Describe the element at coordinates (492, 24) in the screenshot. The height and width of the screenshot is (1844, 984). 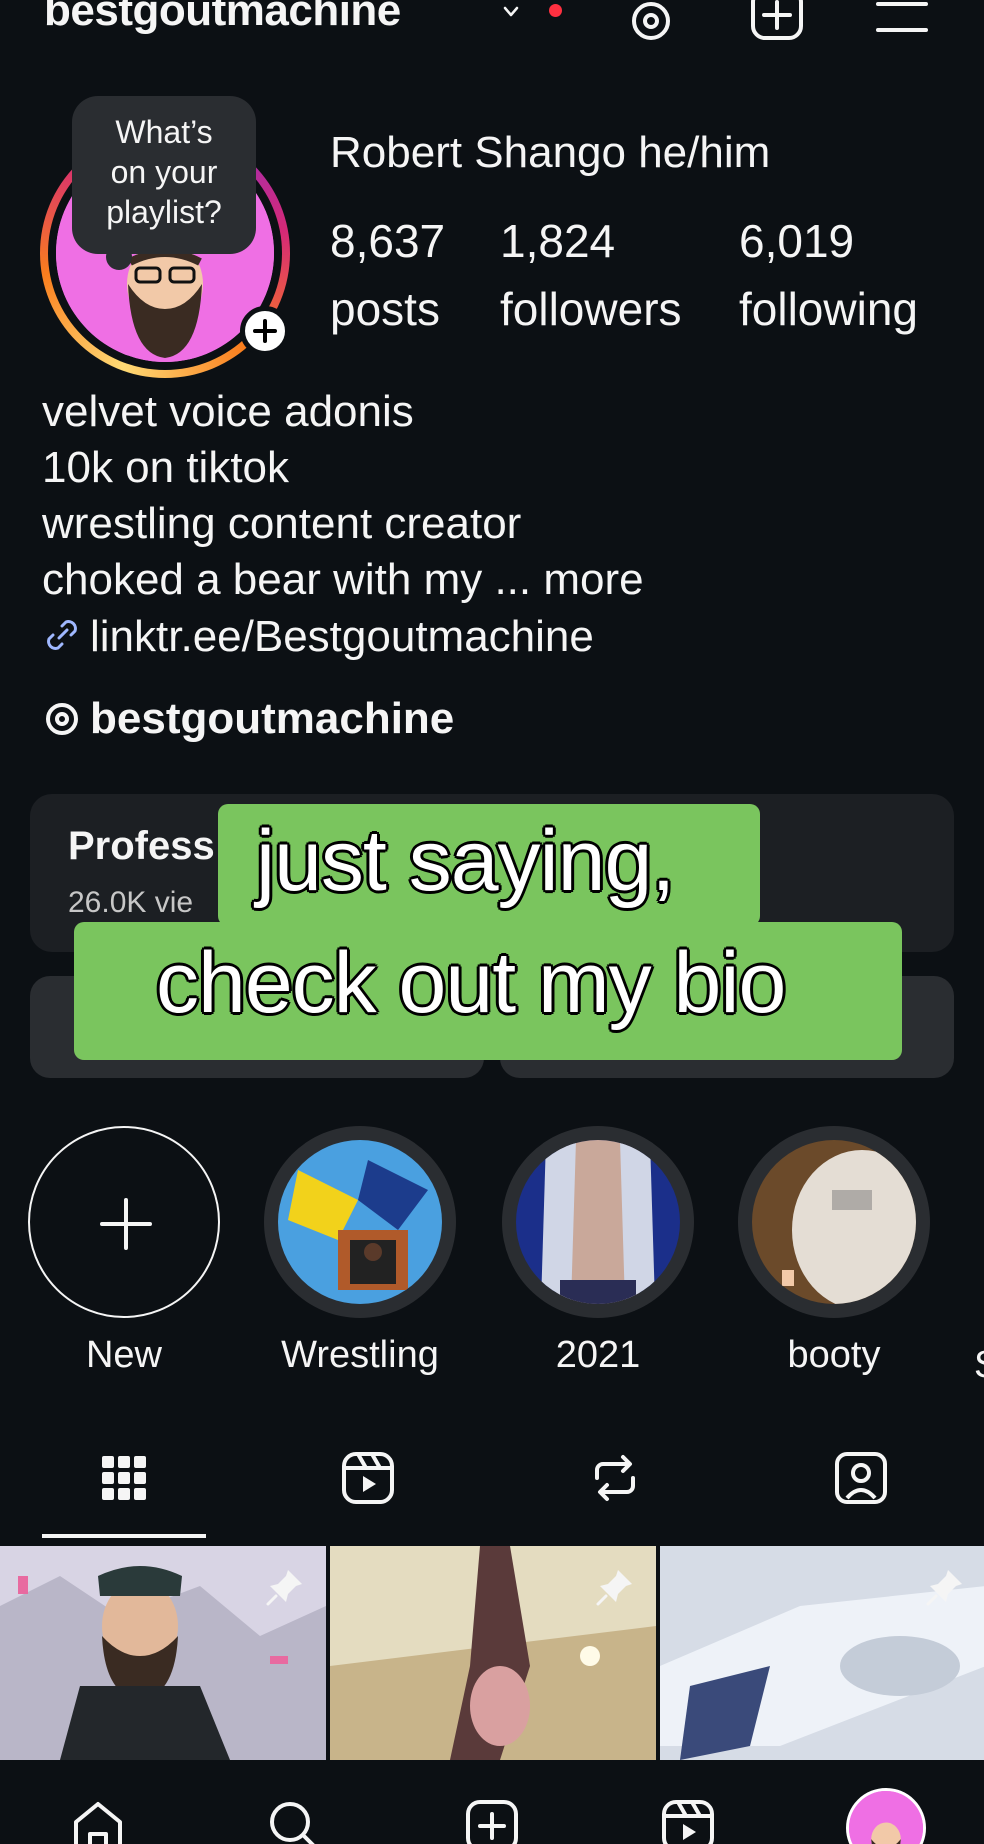
I see `top-bar: bestgoutmachine` at that location.